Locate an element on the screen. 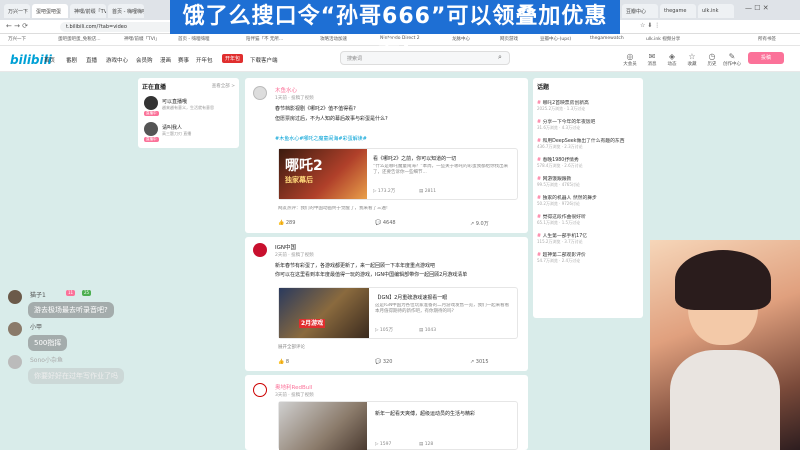  browser-tab: 万兴一下 is located at coordinates (17, 11).